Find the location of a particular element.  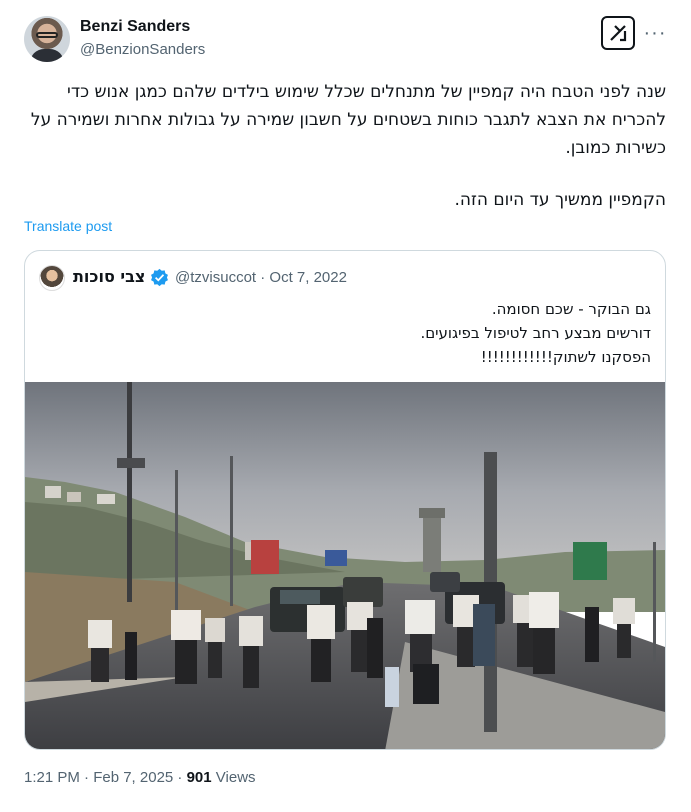

quoted-line: גם הבוקר - שכם חסומה. is located at coordinates (571, 309).